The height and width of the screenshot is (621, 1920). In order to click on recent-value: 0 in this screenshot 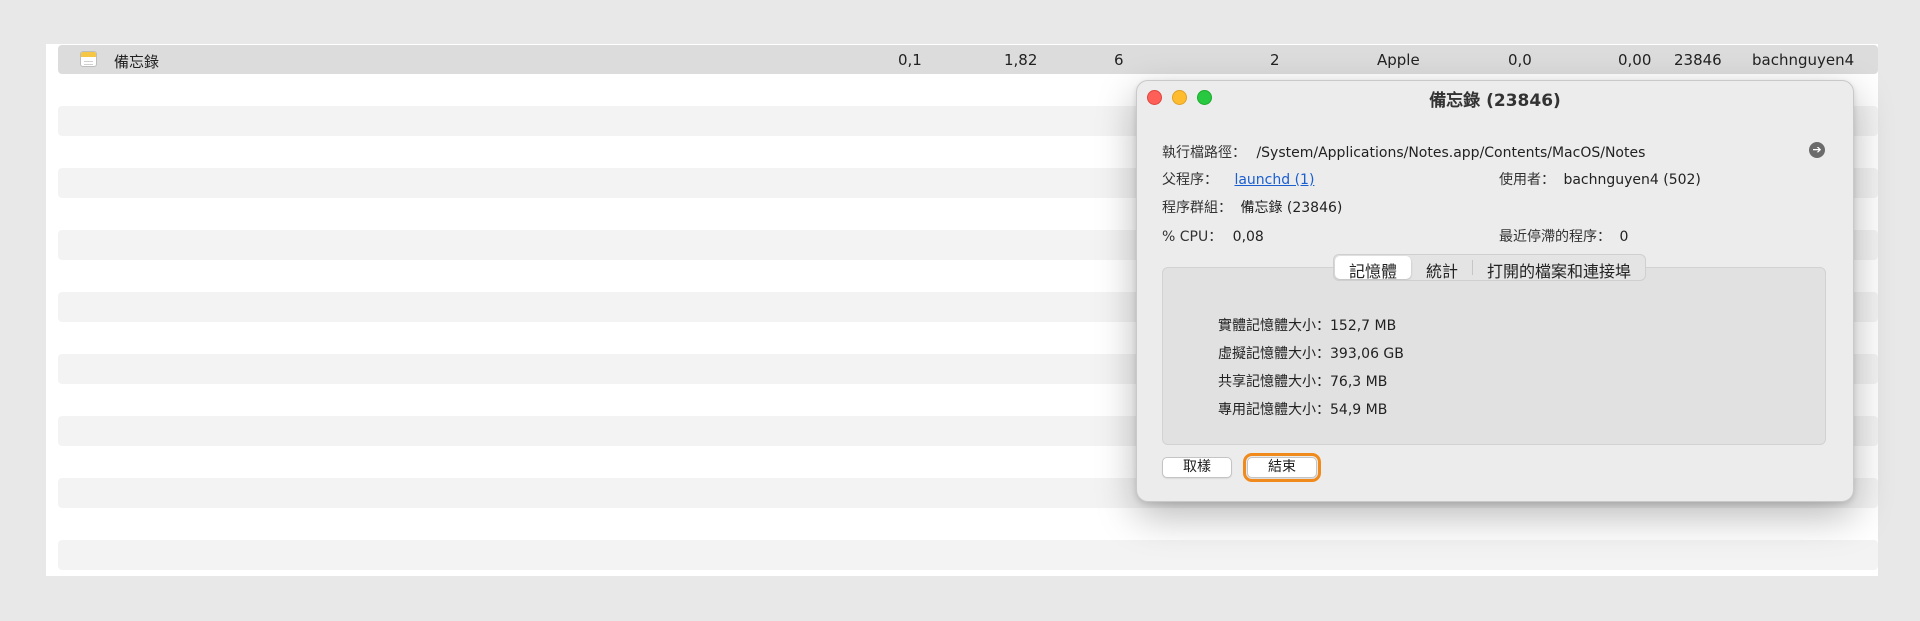, I will do `click(1624, 237)`.